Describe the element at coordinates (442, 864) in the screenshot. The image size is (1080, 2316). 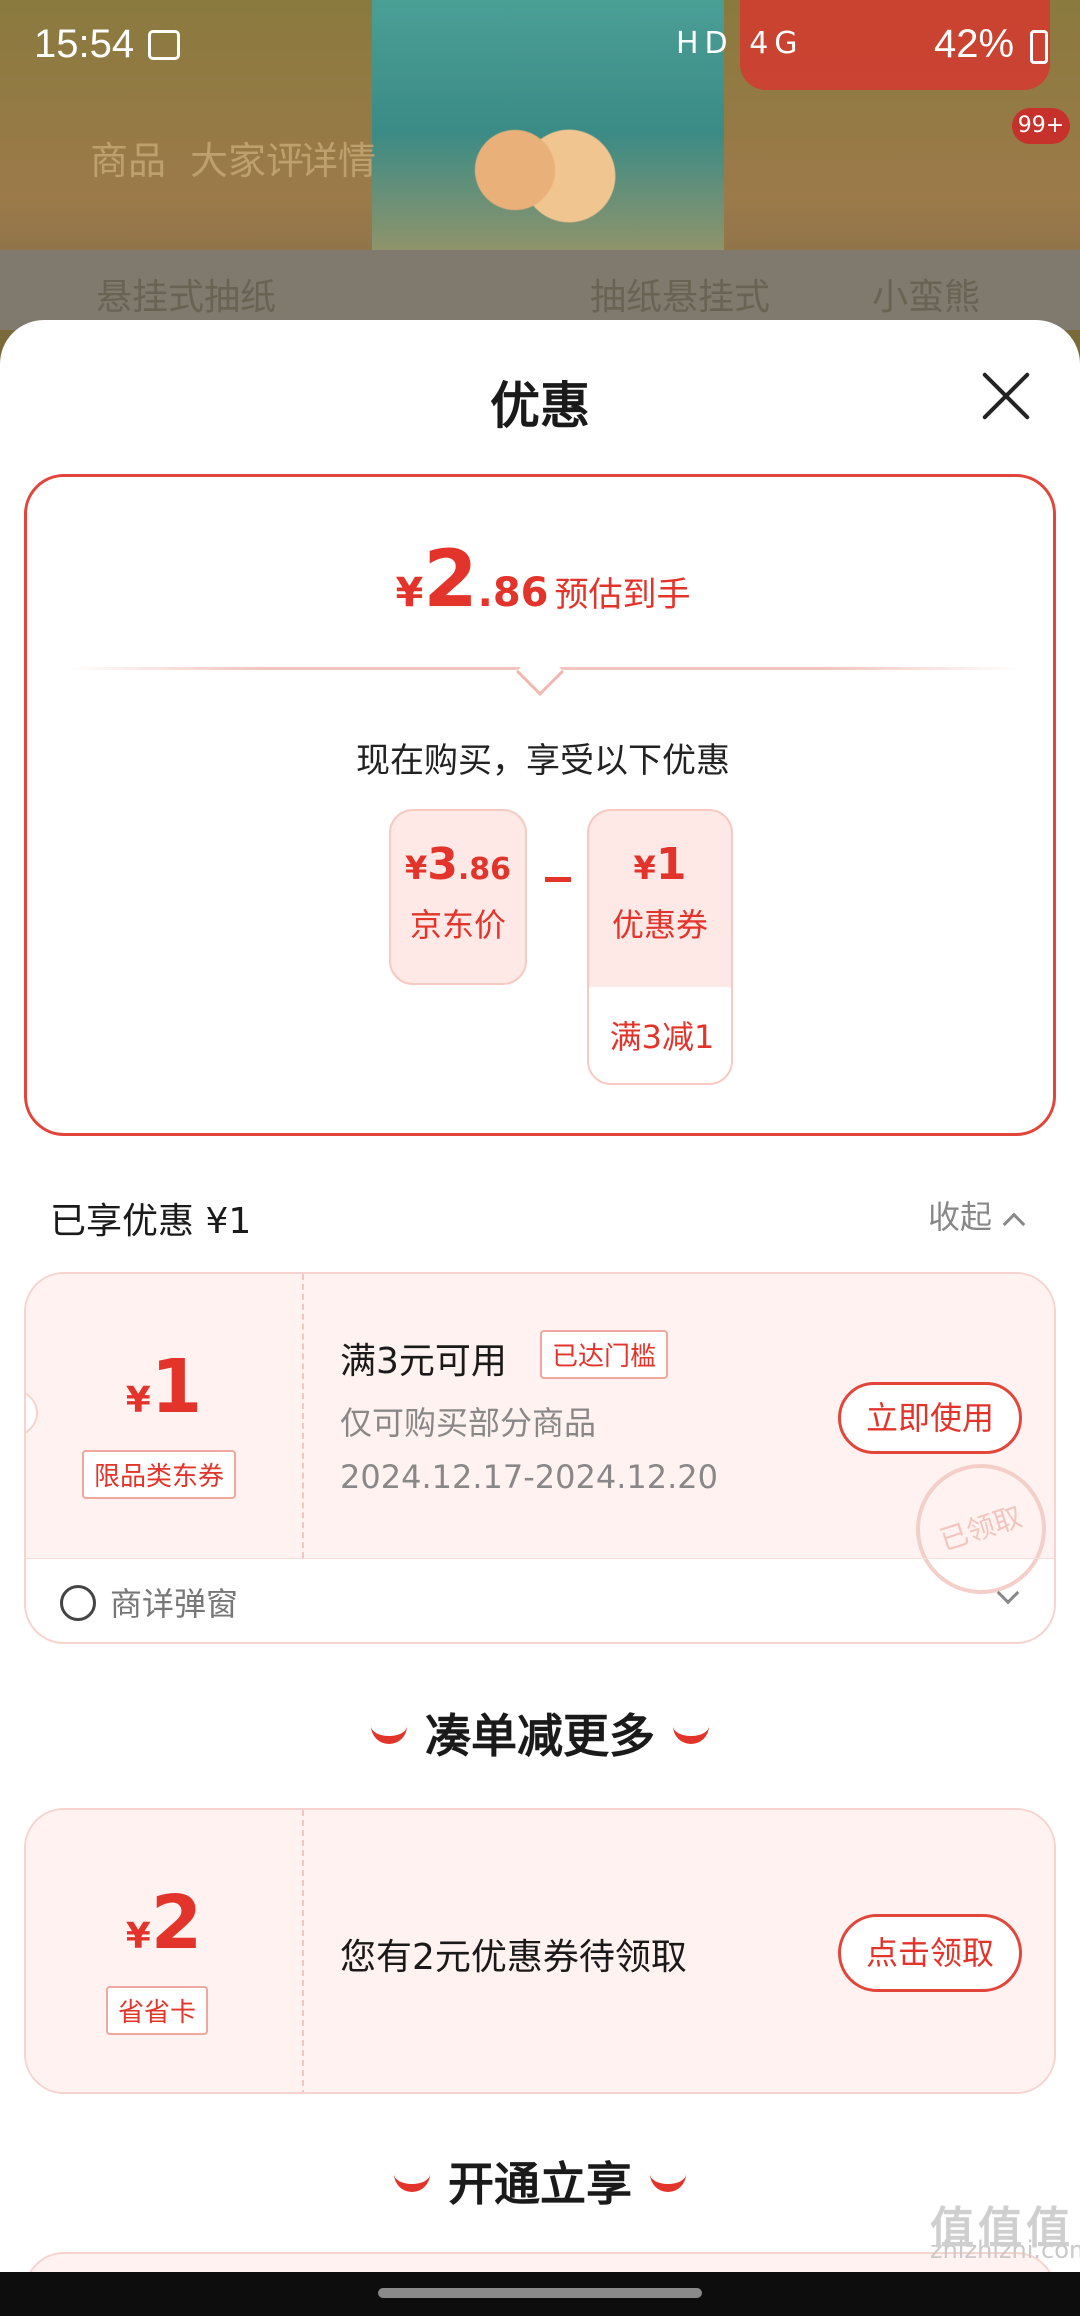
I see `jd-price-integer: 3` at that location.